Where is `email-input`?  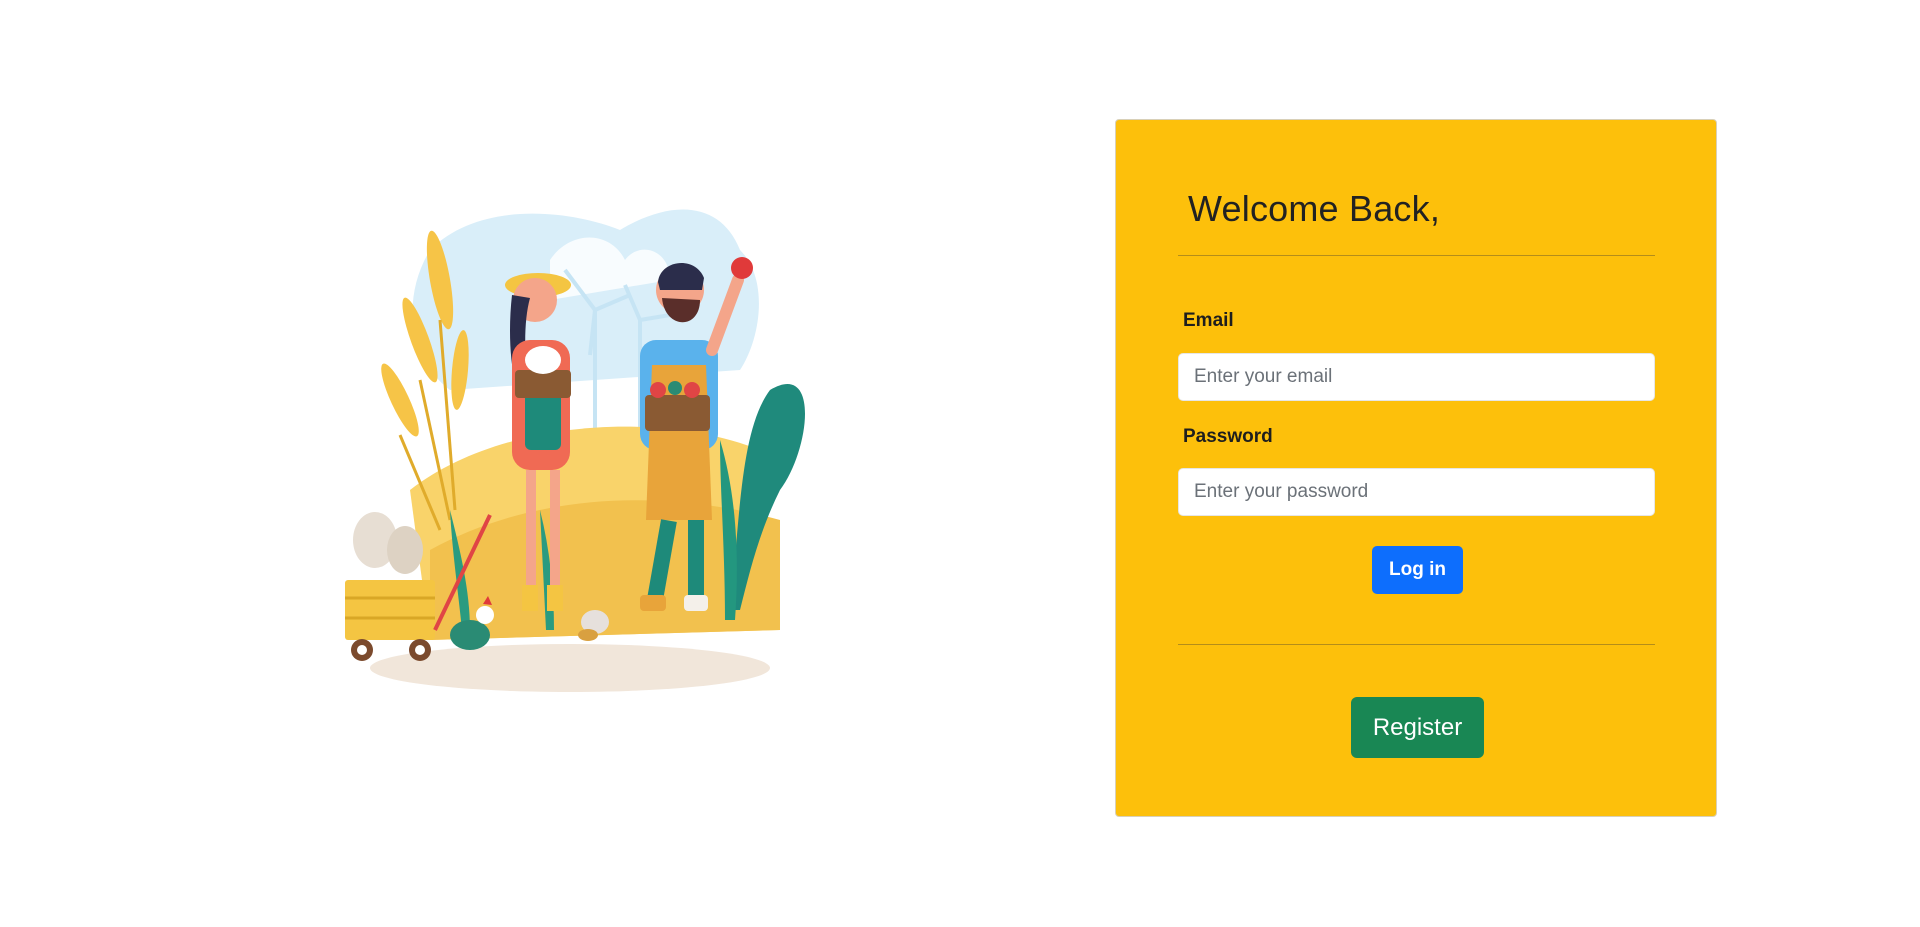
email-input is located at coordinates (1416, 377).